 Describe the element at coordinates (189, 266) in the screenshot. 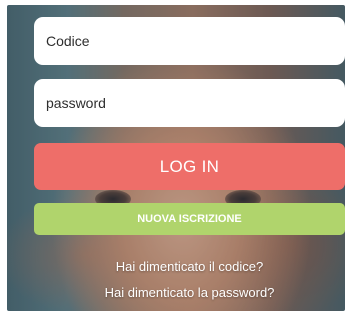

I see `forgot-code-link: Hai dimenticato il codice?` at that location.